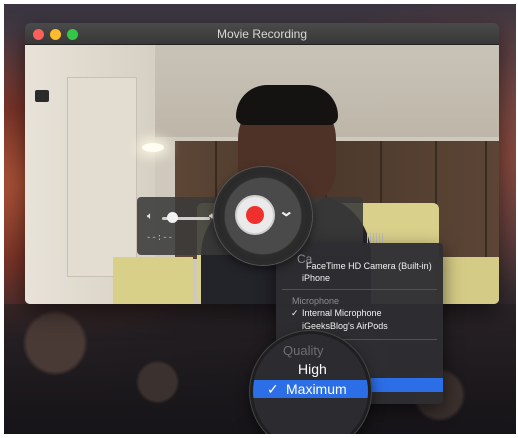 This screenshot has height=438, width=518. Describe the element at coordinates (102, 177) in the screenshot. I see `room-door` at that location.